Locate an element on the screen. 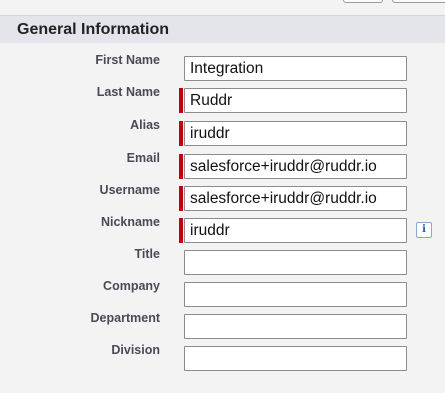 This screenshot has height=393, width=445. division-label: Division is located at coordinates (135, 350).